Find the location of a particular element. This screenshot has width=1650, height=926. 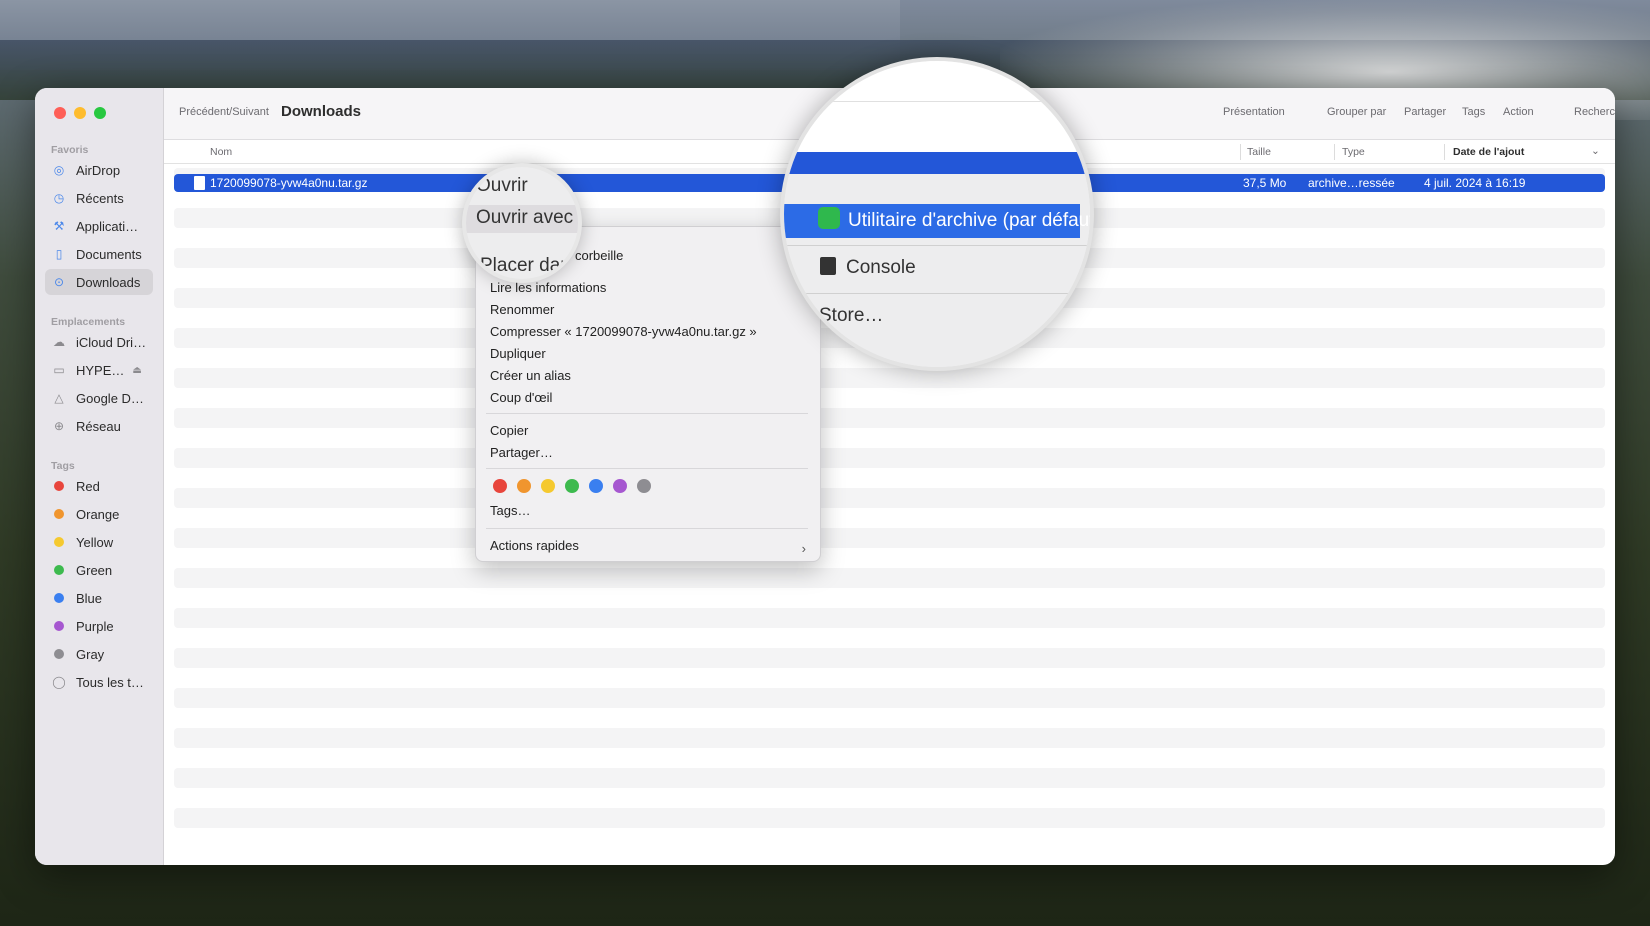

menu-item-get-info: Lire les informations is located at coordinates (548, 287).